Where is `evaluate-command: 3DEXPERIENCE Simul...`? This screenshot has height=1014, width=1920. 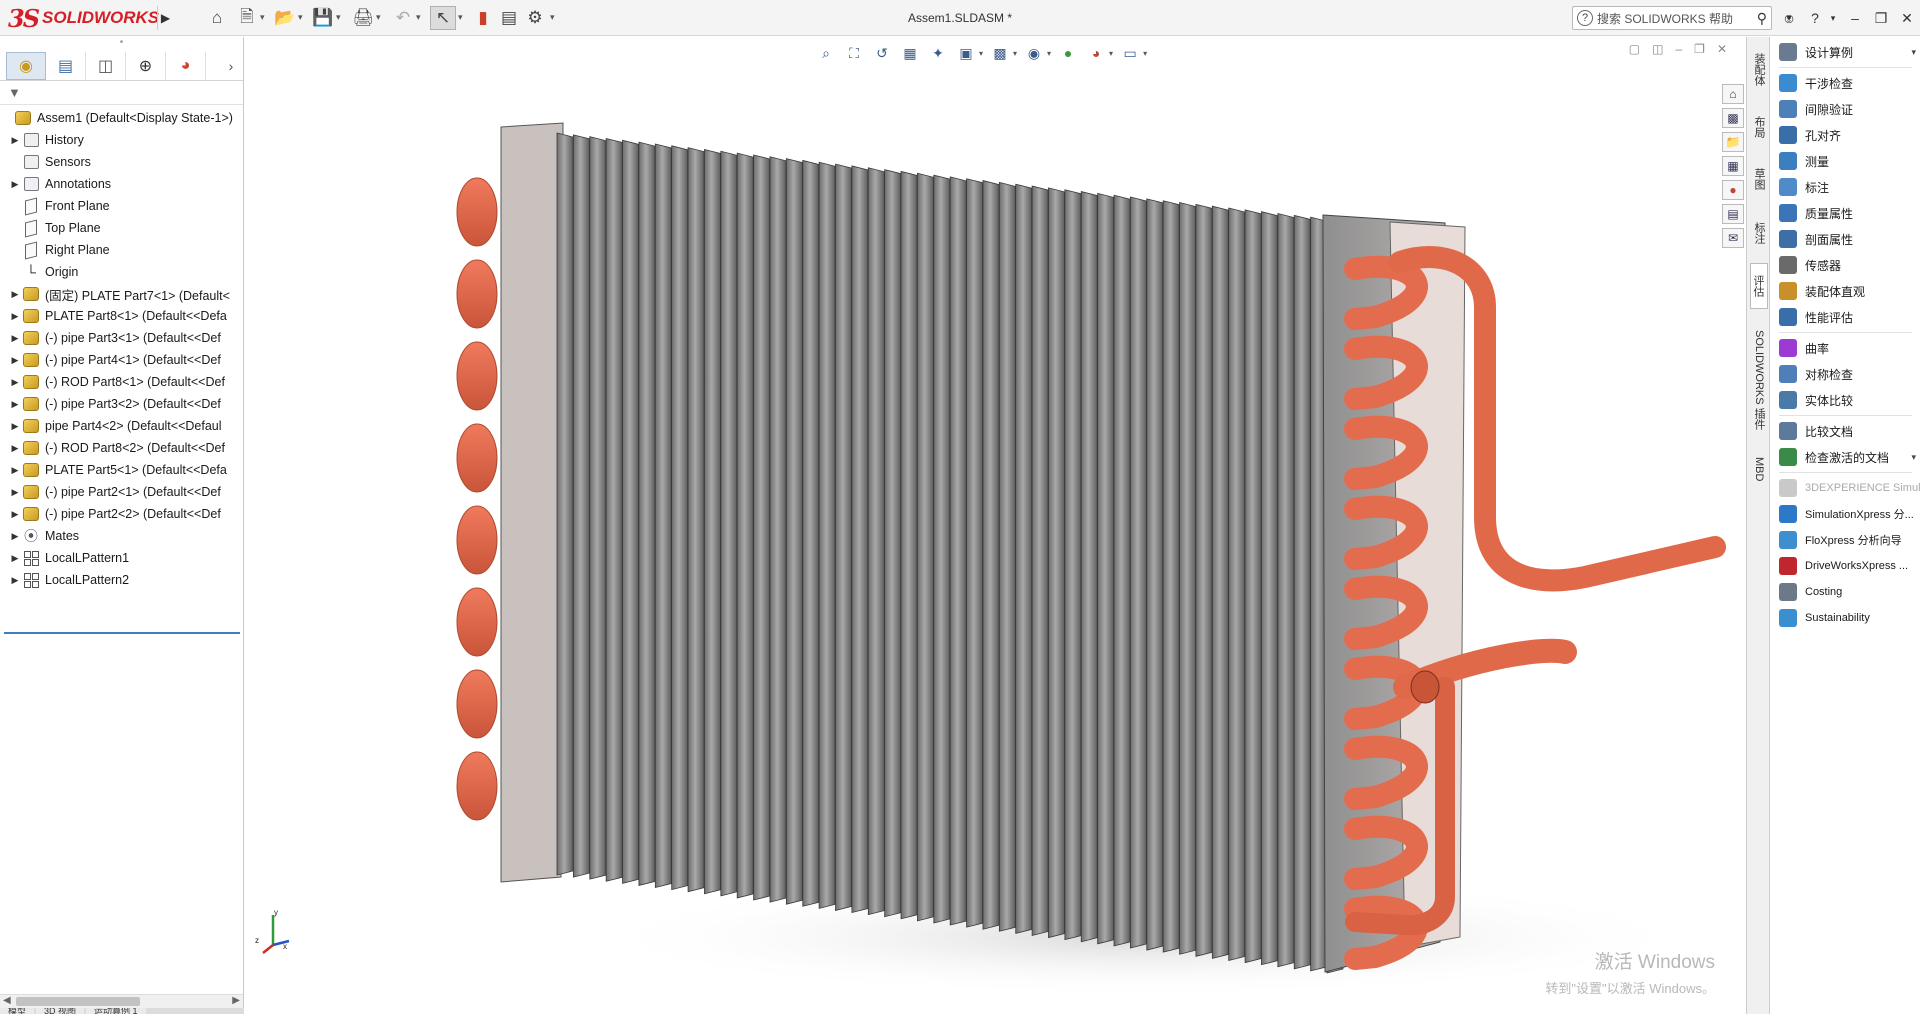
evaluate-command: 3DEXPERIENCE Simul... is located at coordinates (1845, 488).